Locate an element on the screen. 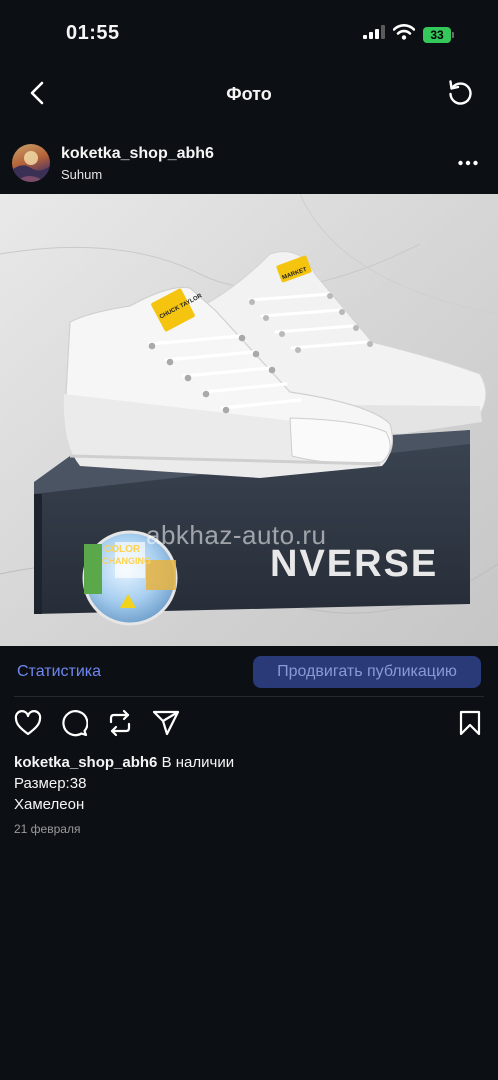  repost-button is located at coordinates (120, 725).